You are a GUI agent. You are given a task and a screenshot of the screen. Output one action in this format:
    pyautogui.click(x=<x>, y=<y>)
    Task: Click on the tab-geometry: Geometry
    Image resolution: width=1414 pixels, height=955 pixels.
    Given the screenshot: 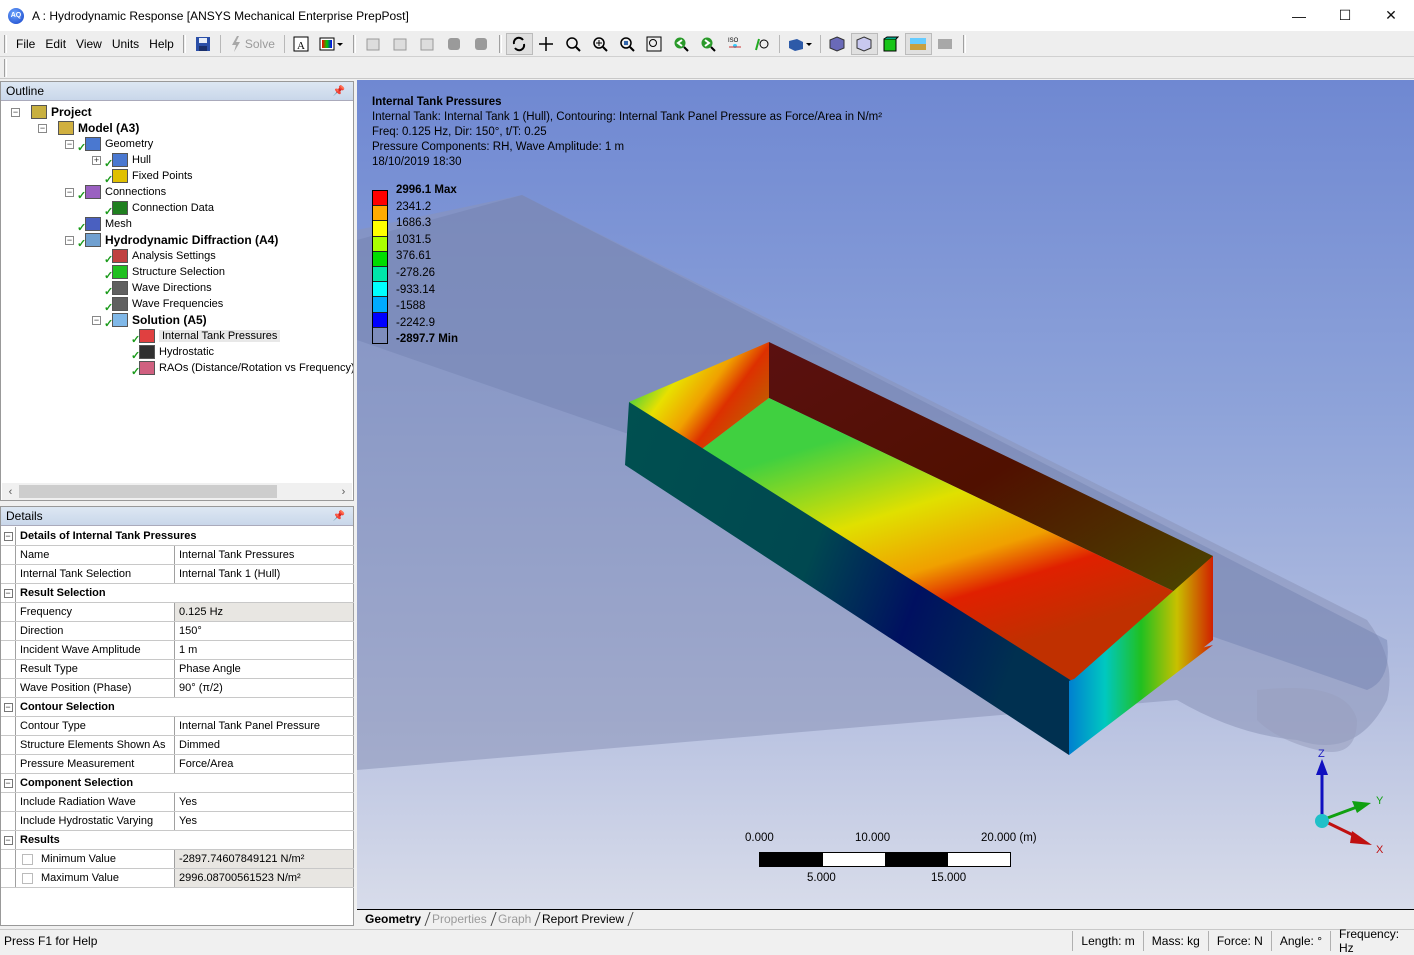 What is the action you would take?
    pyautogui.click(x=394, y=918)
    